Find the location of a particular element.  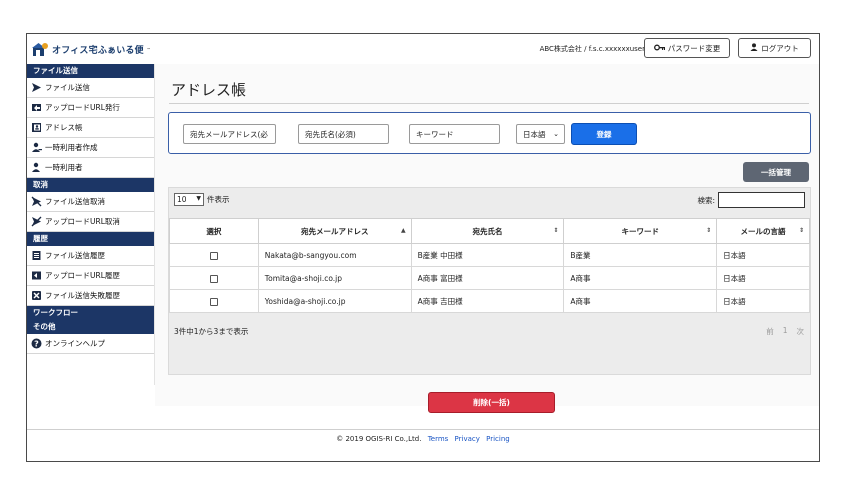

email-cell: Nakata@b-sangyou.com is located at coordinates (334, 255).